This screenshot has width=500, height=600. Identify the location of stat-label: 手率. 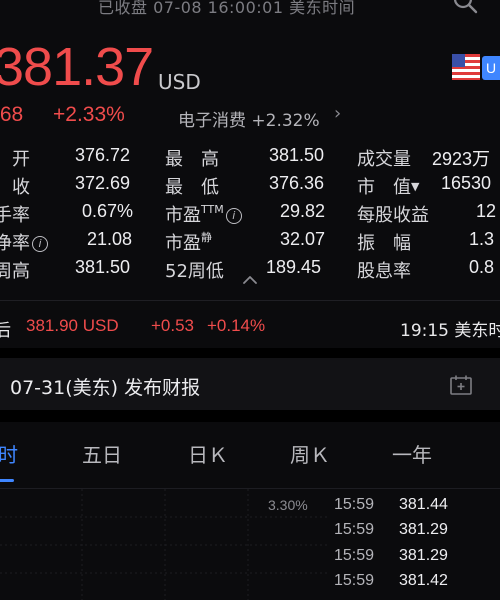
(15, 215).